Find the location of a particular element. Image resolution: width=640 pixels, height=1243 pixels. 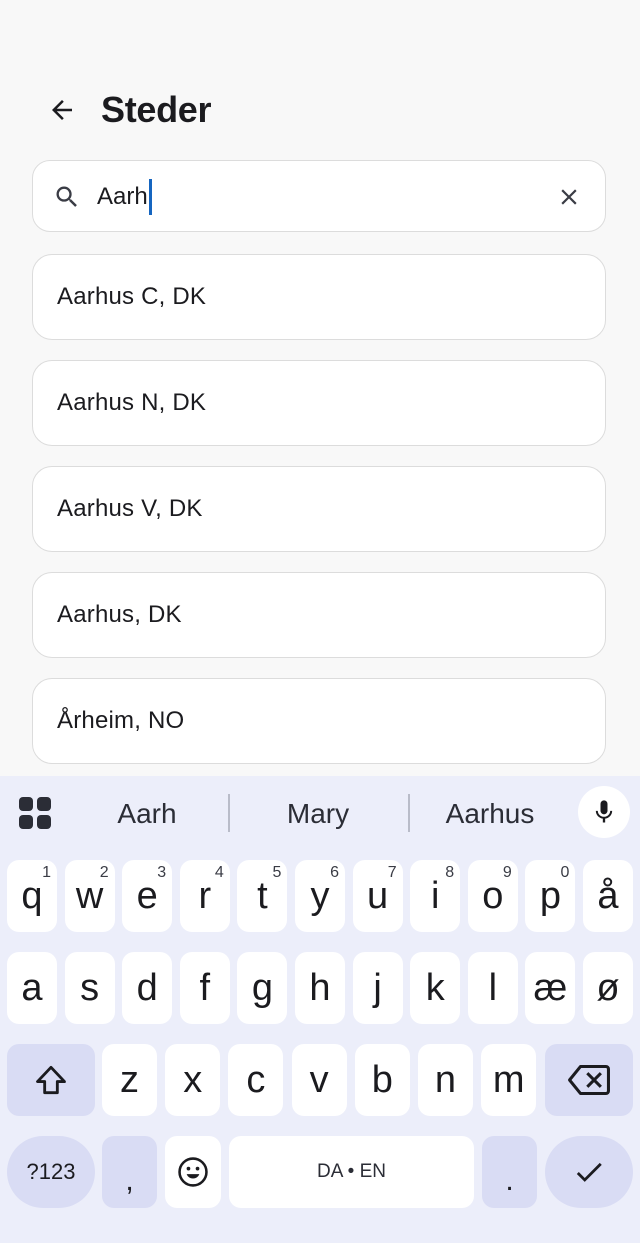

key-label: v is located at coordinates (319, 1079).